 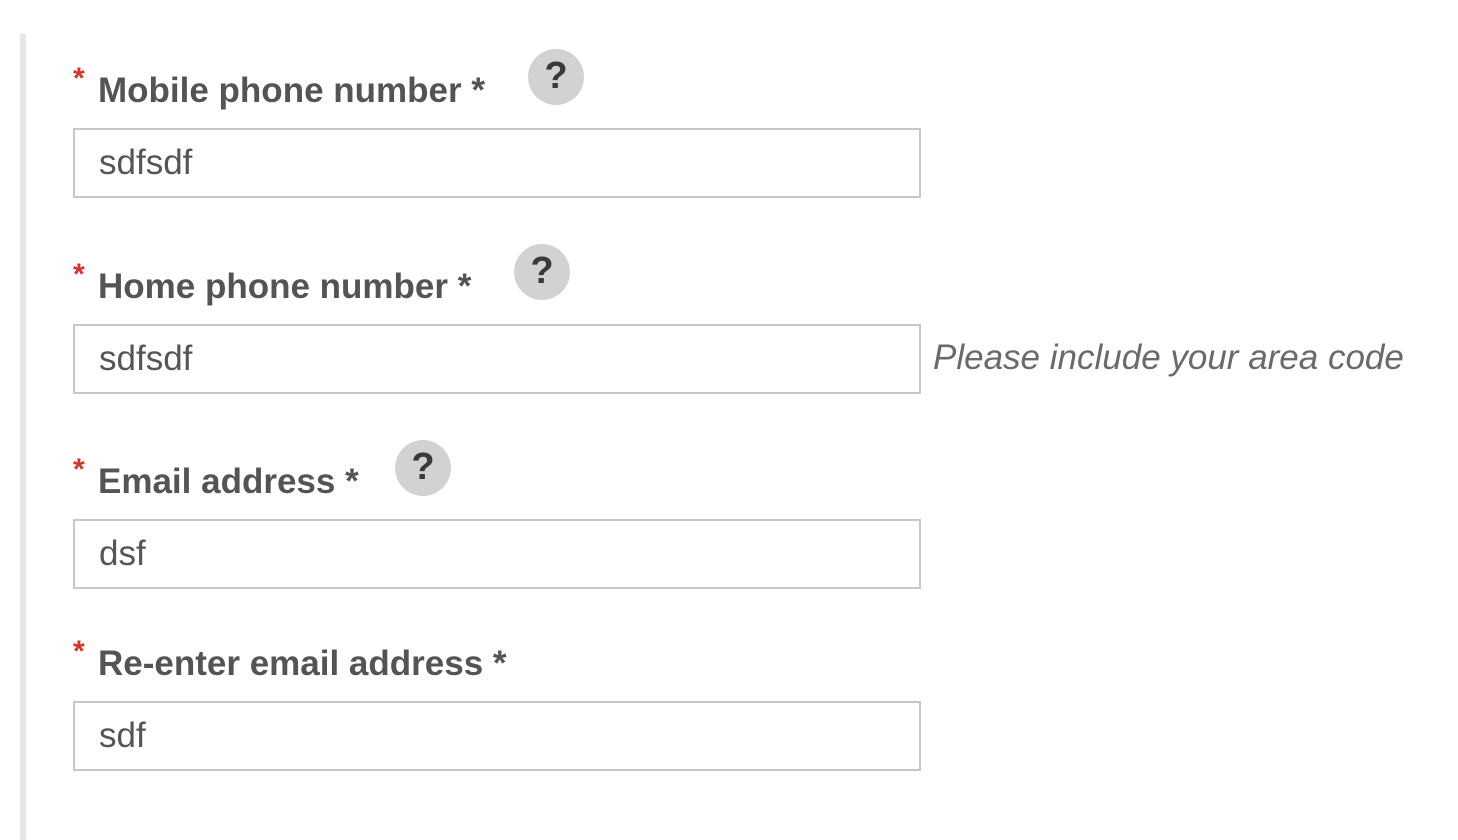 What do you see at coordinates (497, 359) in the screenshot?
I see `home-phone-input` at bounding box center [497, 359].